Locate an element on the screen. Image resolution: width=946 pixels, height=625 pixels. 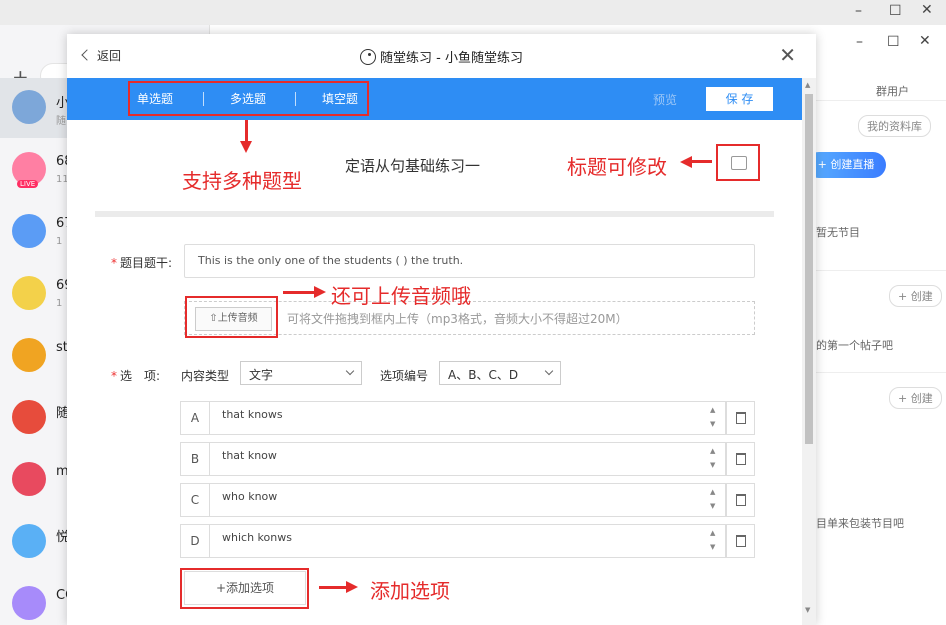
quiz-title: 定语从句基础练习一 is located at coordinates (413, 166).